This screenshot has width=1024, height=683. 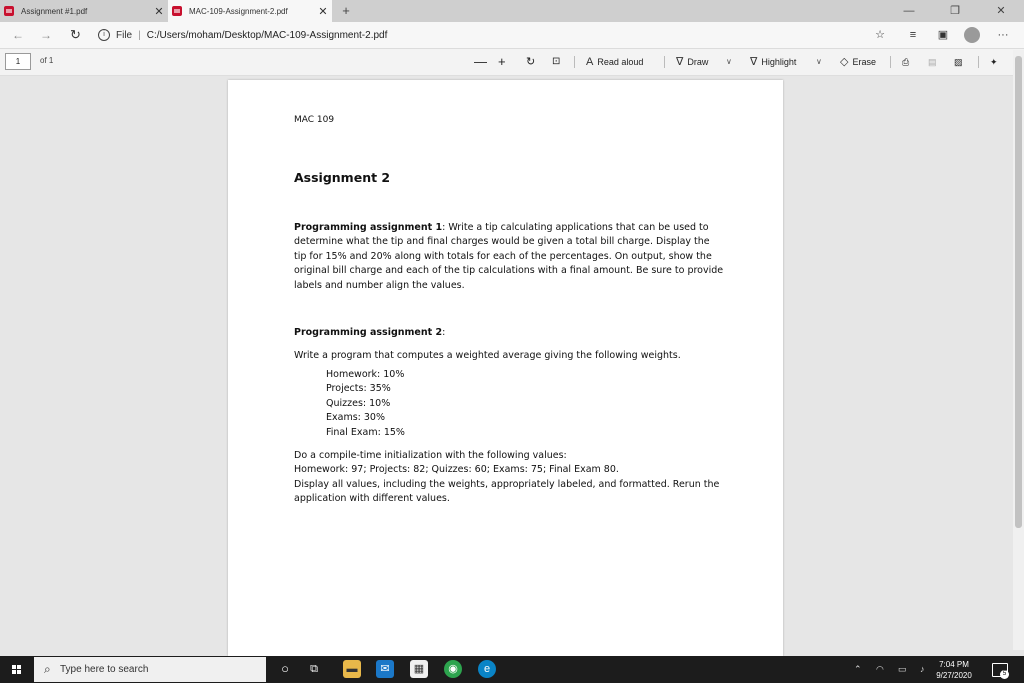 I want to click on weight-item: Projects: 35%, so click(x=358, y=389).